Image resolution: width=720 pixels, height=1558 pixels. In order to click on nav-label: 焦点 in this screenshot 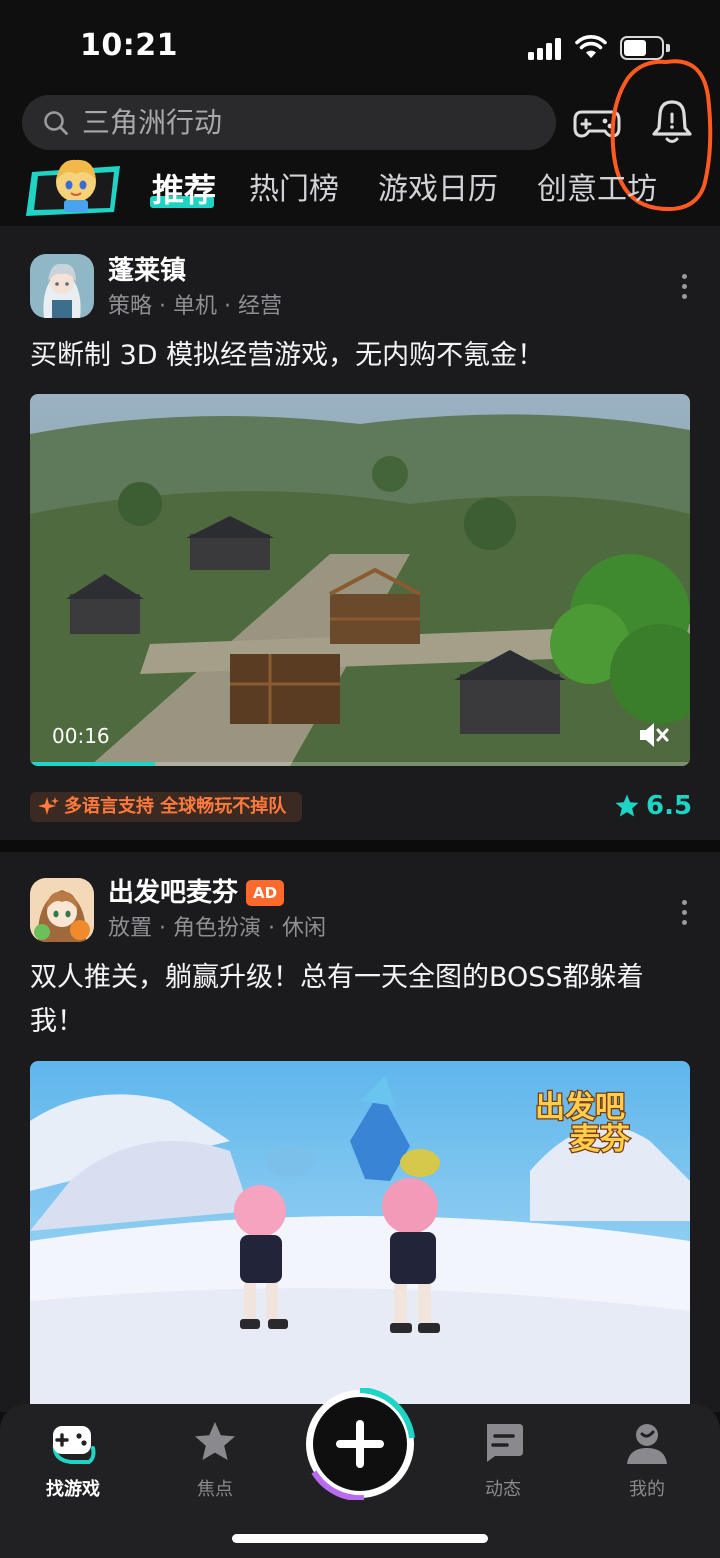, I will do `click(215, 1489)`.